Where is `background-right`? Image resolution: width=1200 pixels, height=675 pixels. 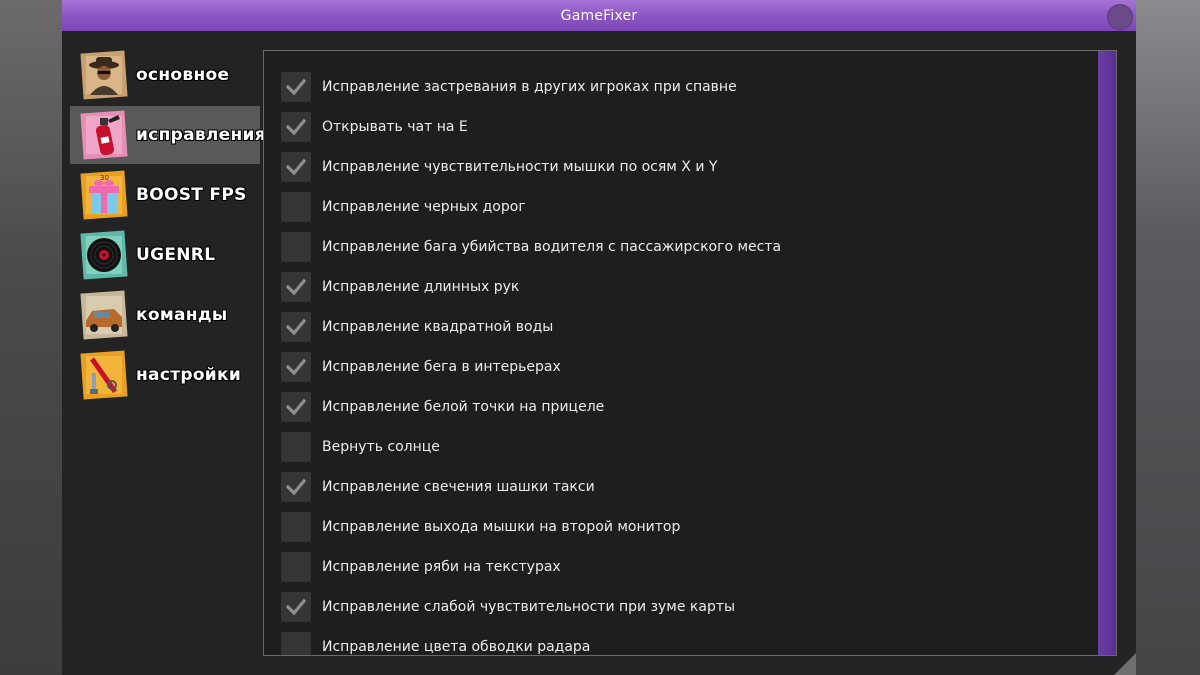 background-right is located at coordinates (1168, 337).